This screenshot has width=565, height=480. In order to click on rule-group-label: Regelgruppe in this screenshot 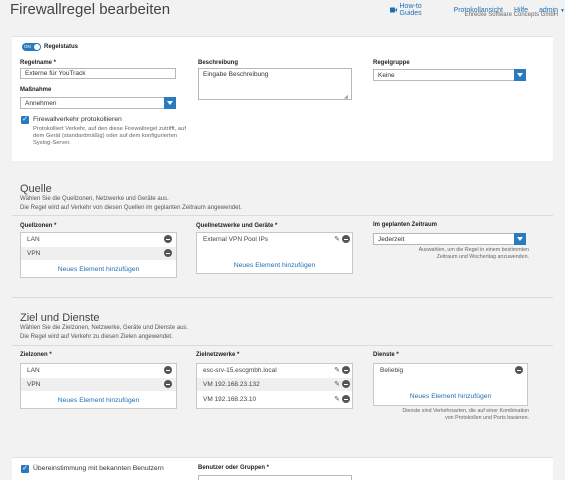, I will do `click(391, 63)`.